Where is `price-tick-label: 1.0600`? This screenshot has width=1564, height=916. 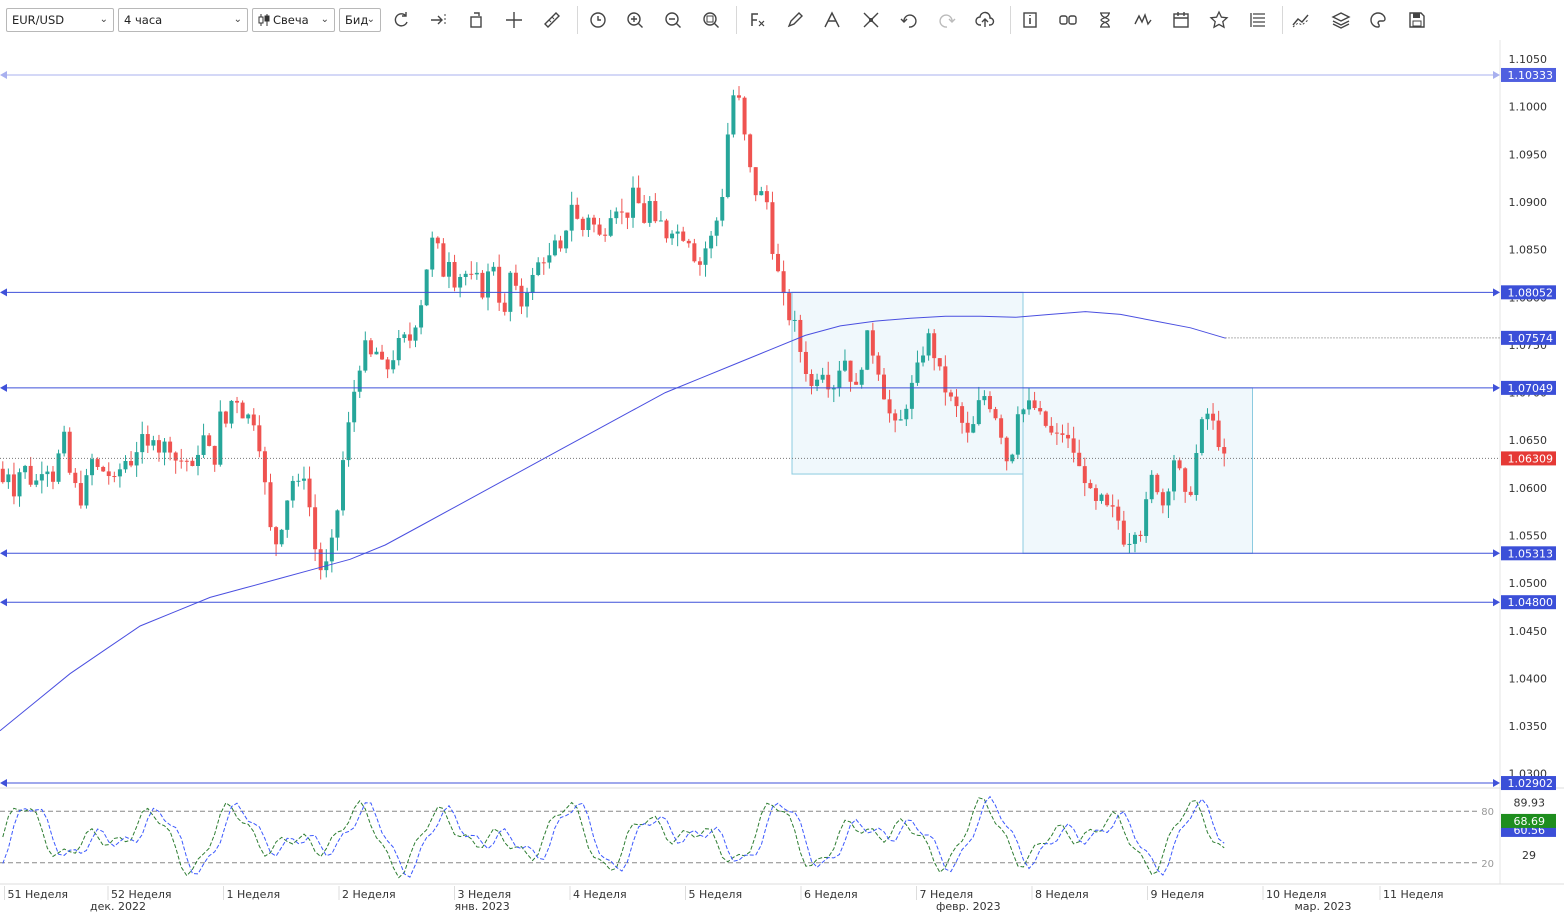
price-tick-label: 1.0600 is located at coordinates (1528, 488).